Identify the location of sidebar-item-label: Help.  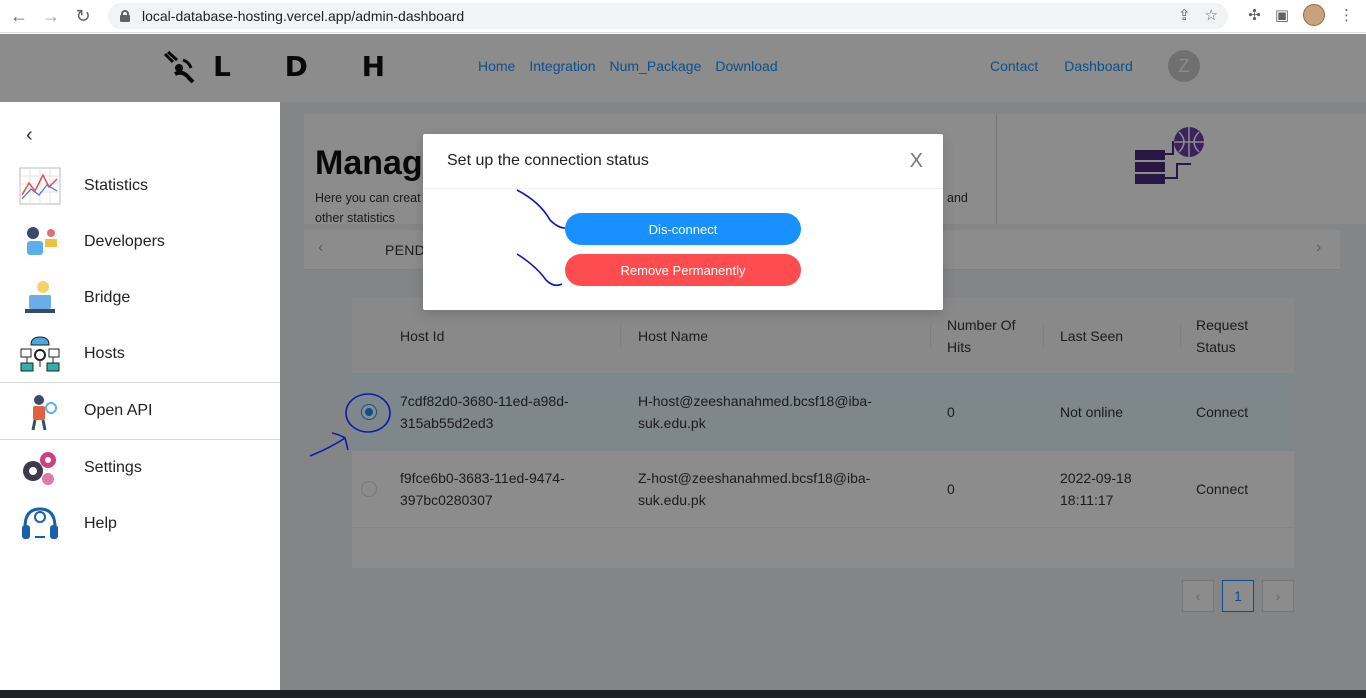
(100, 523).